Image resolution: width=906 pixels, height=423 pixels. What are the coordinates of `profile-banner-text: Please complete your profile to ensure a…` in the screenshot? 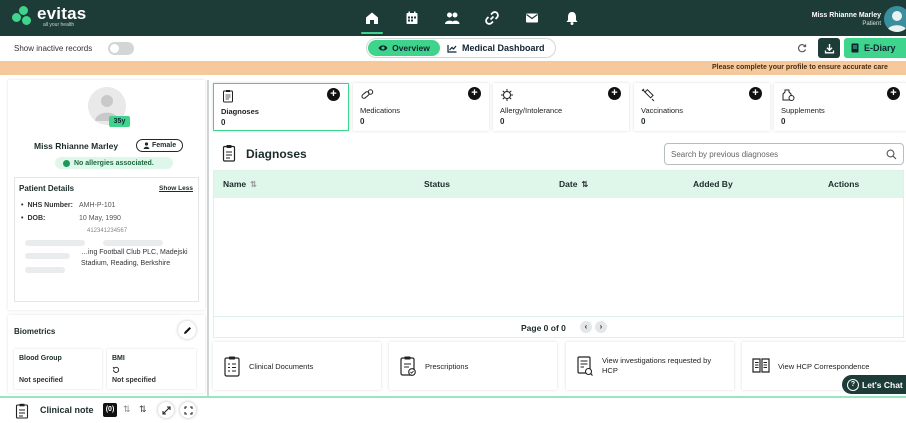 It's located at (800, 67).